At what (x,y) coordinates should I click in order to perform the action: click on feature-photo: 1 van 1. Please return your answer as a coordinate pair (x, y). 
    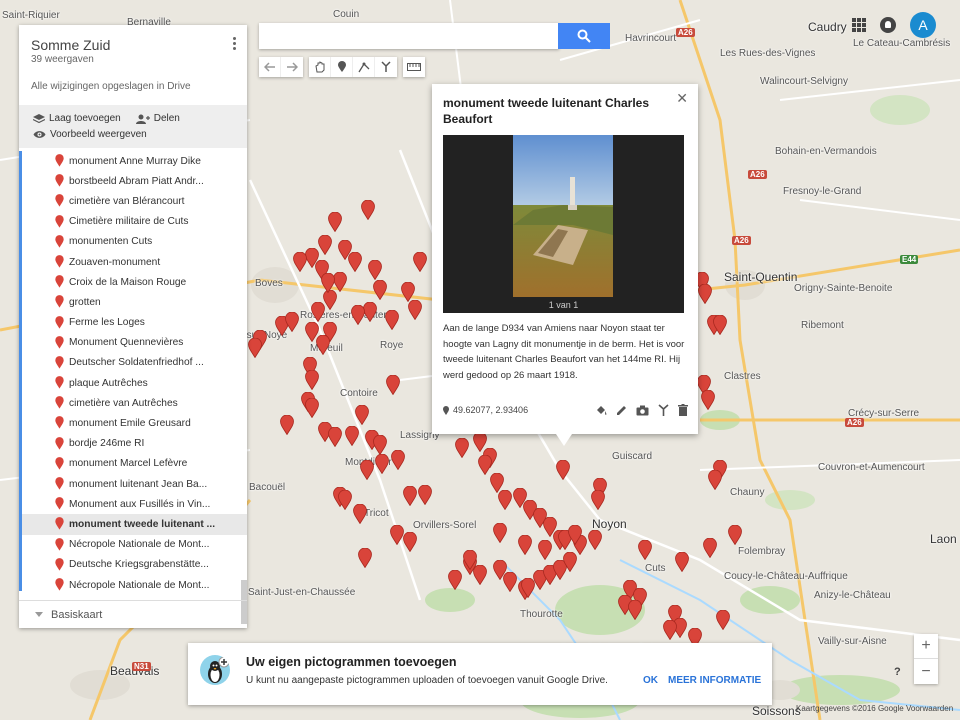
    Looking at the image, I should click on (563, 224).